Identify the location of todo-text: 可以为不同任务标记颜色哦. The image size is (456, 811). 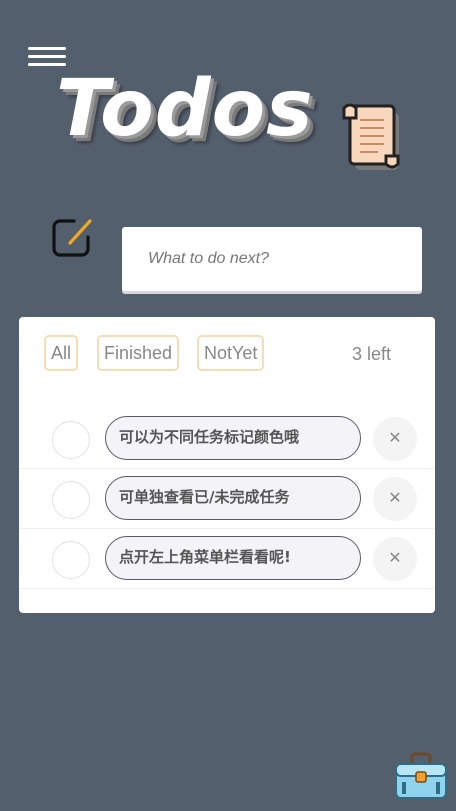
(233, 438).